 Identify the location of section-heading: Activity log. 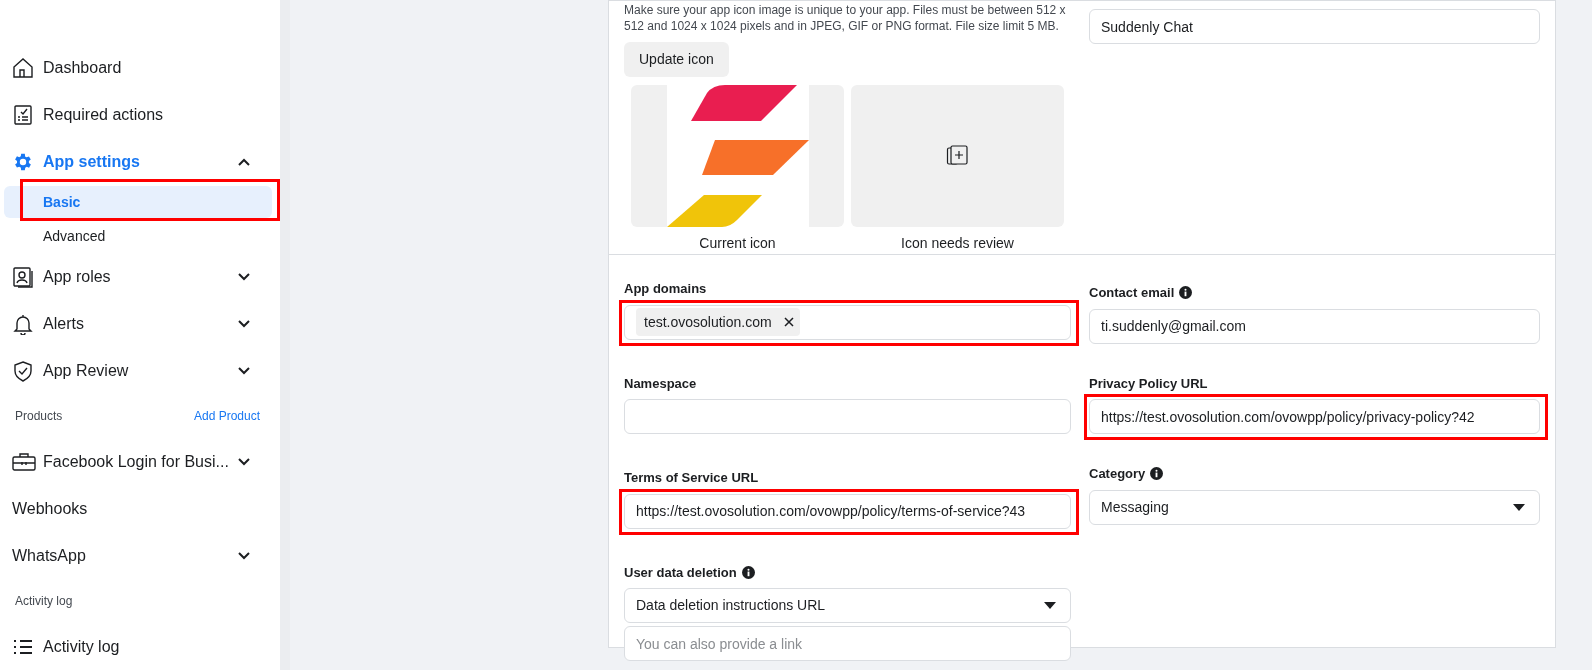
(44, 601).